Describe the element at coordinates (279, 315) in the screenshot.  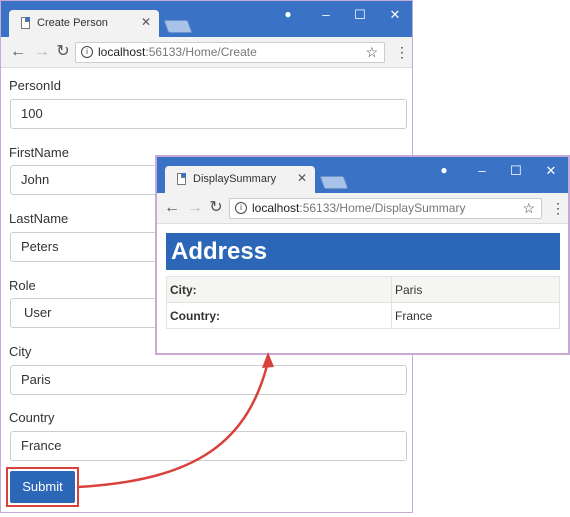
I see `table-key: Country:` at that location.